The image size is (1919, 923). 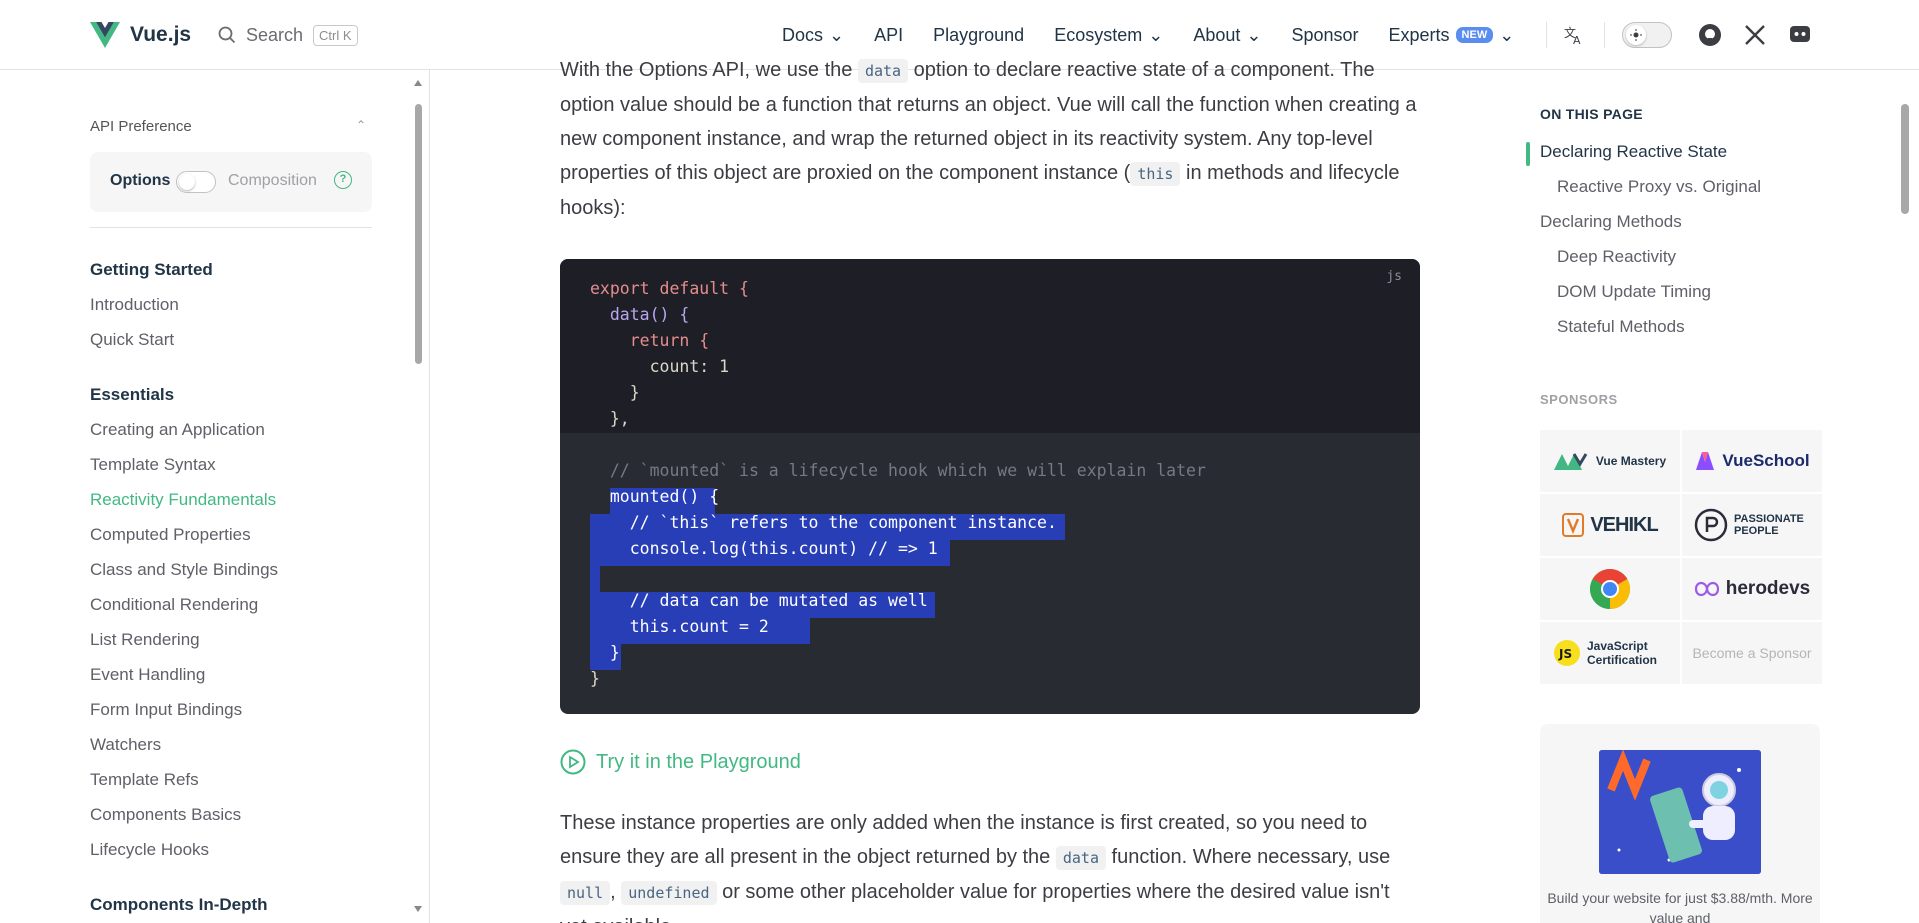 I want to click on play-circle-icon, so click(x=573, y=762).